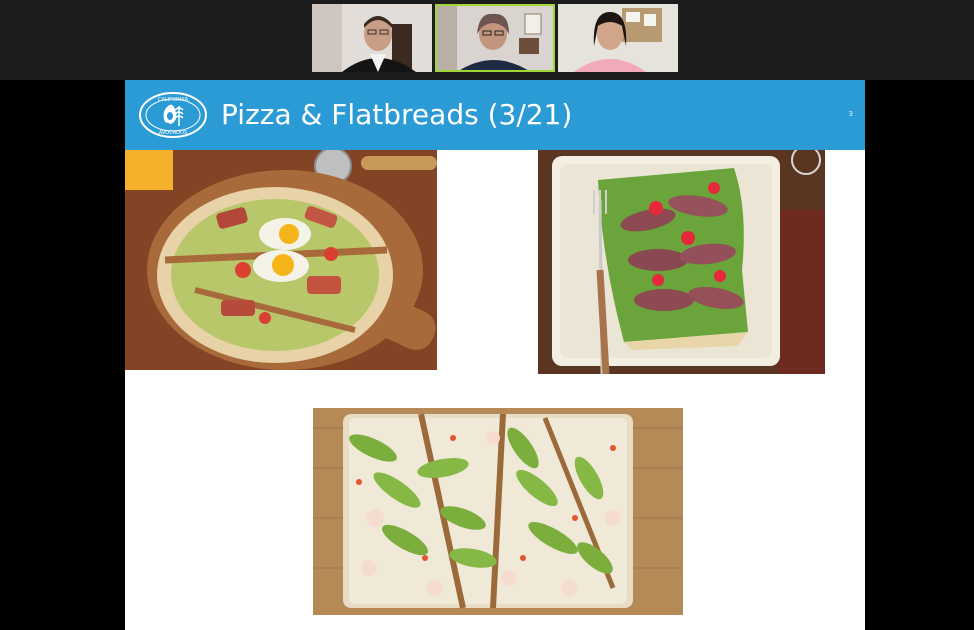  What do you see at coordinates (850, 114) in the screenshot?
I see `slide-page-number: 3` at bounding box center [850, 114].